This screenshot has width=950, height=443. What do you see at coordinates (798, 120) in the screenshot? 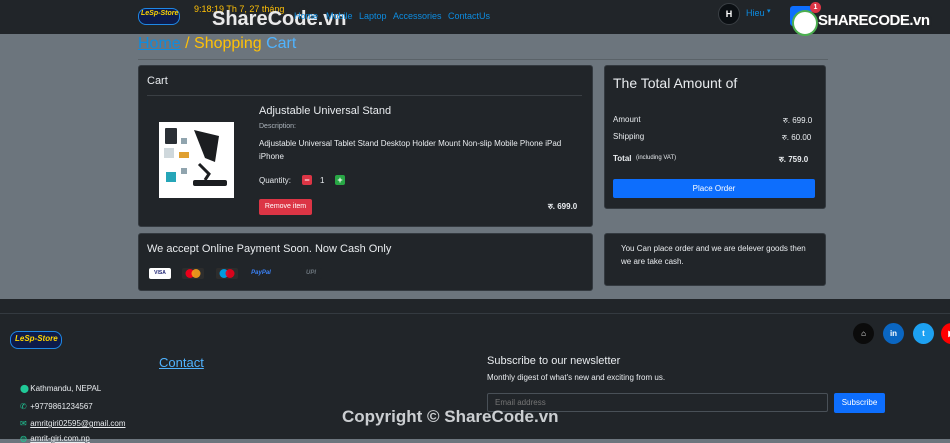
I see `amount-value: रु. 699.0` at bounding box center [798, 120].